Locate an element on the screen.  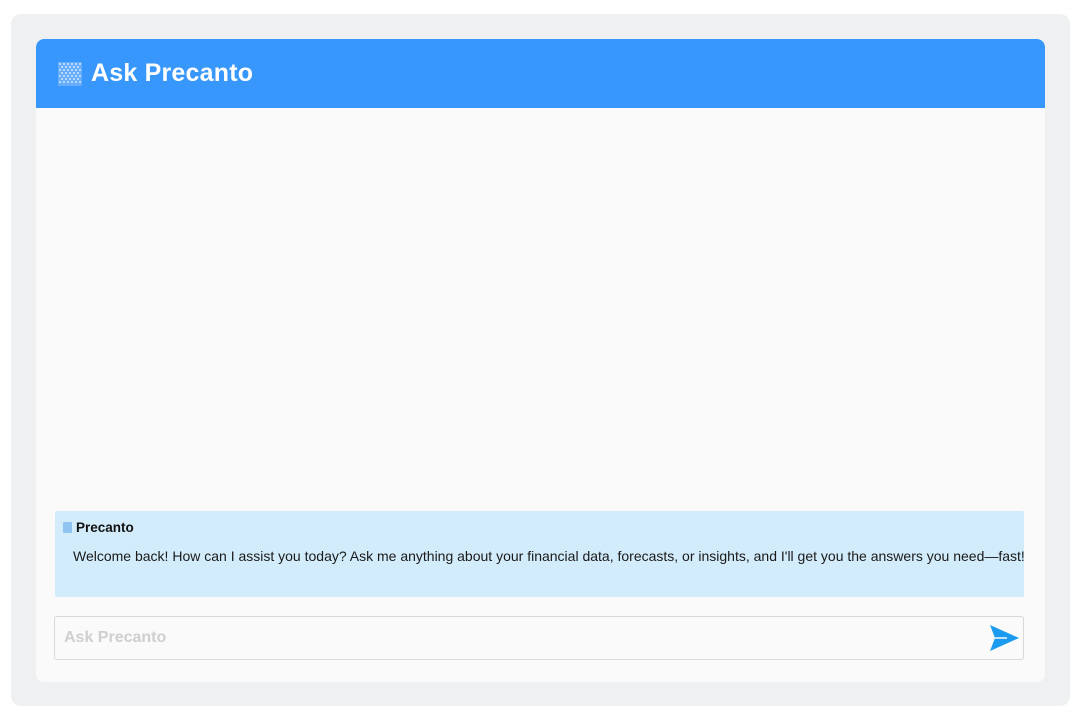
send-button is located at coordinates (1004, 638).